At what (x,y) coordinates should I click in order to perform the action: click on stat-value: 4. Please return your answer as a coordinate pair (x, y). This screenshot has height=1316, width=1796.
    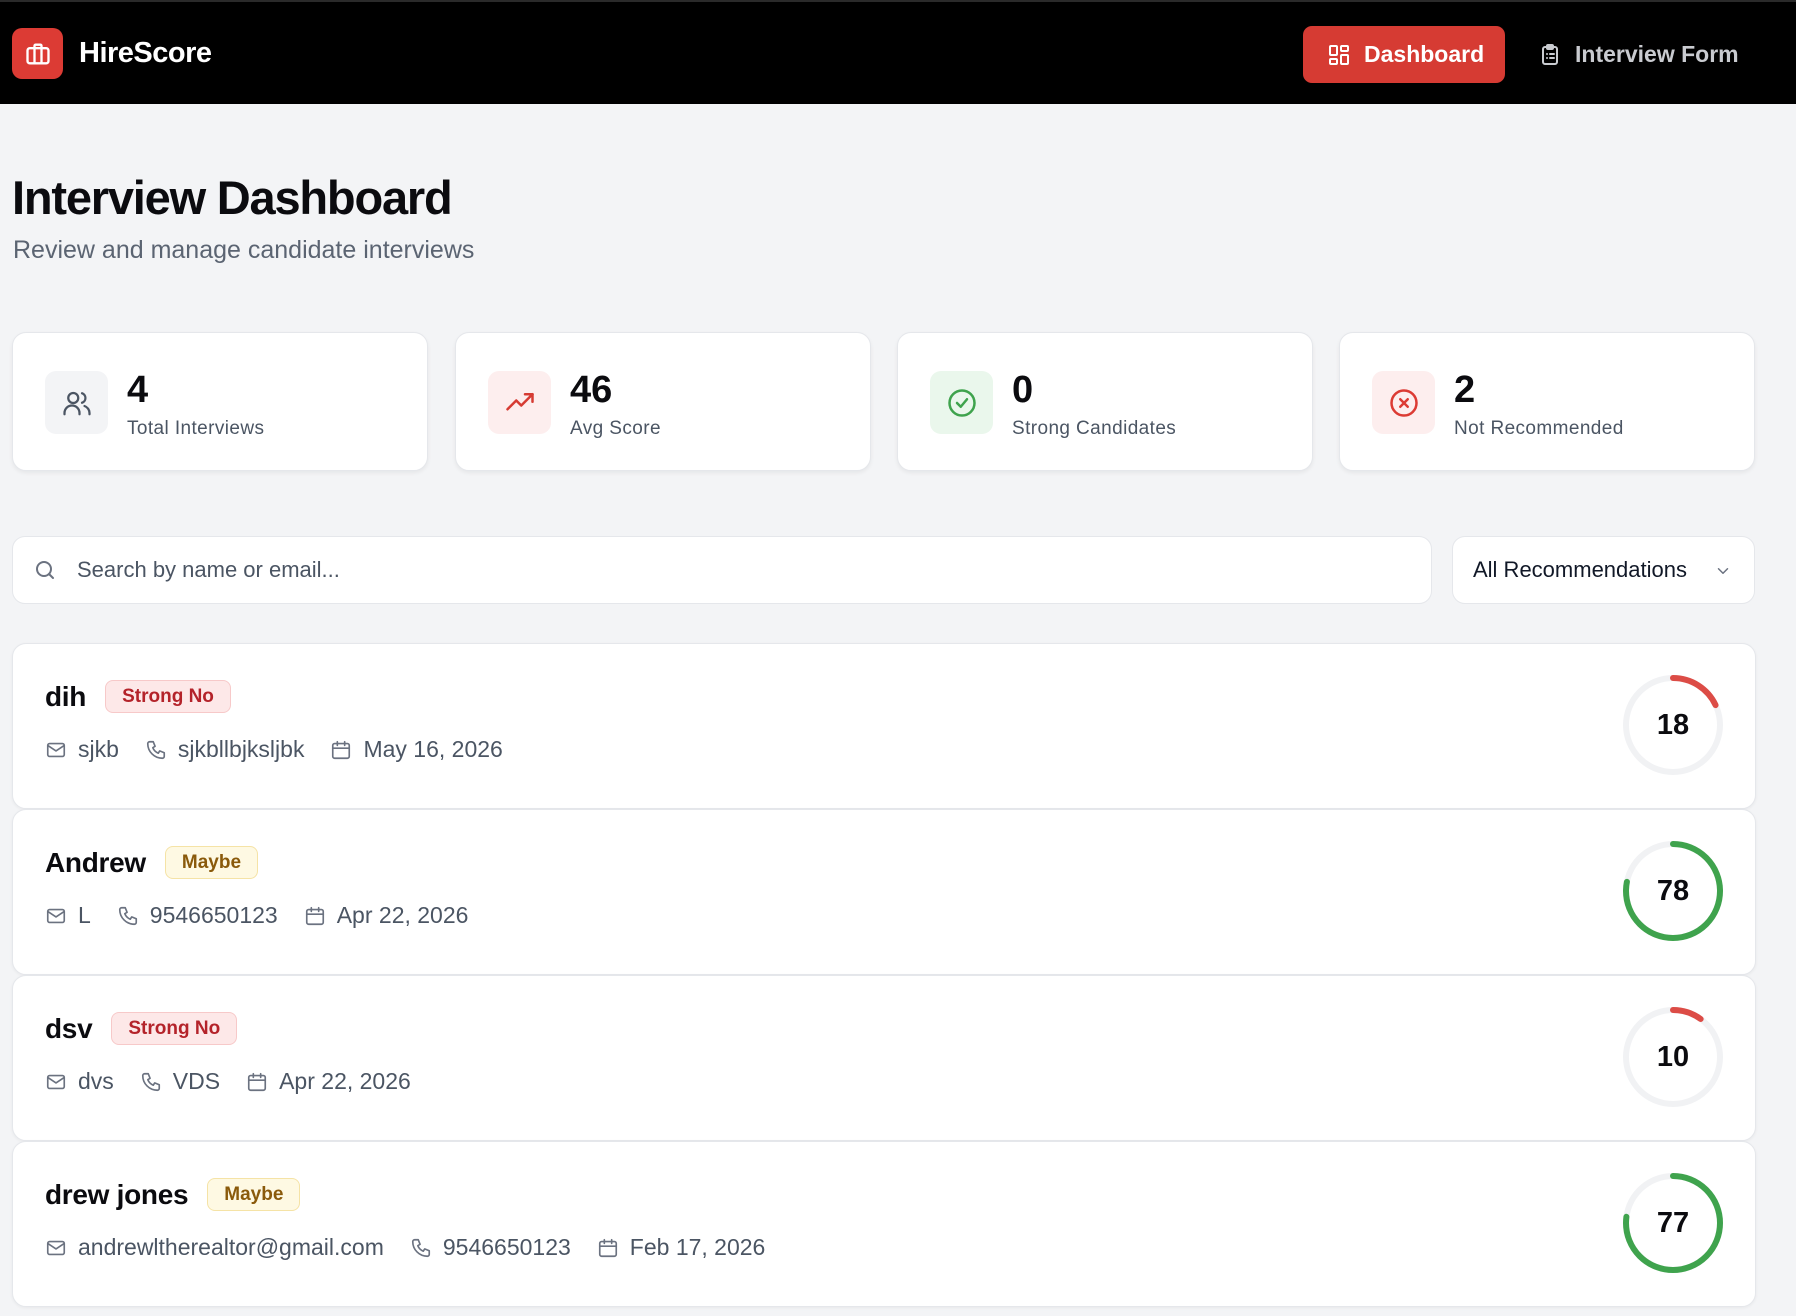
    Looking at the image, I should click on (138, 390).